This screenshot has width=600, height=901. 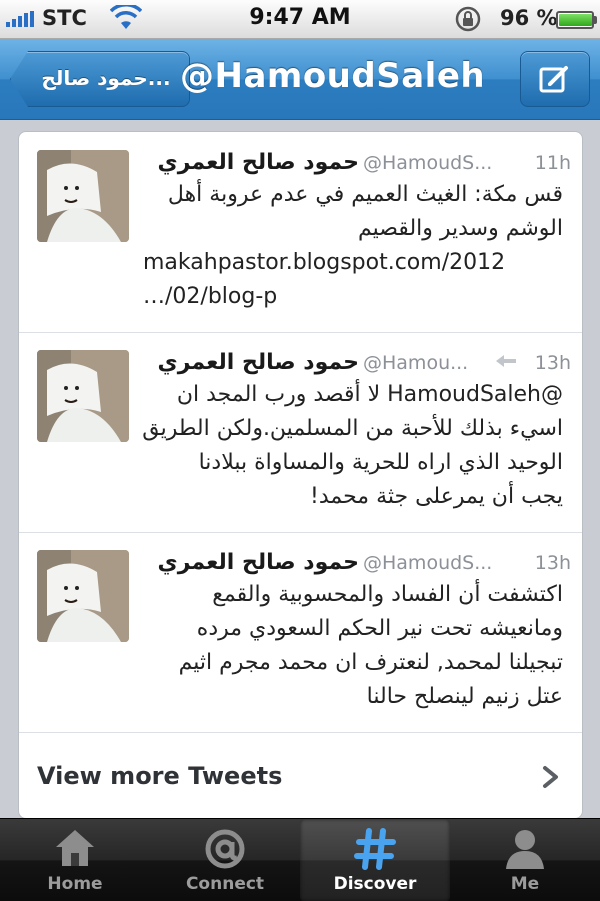 I want to click on tweet-link: makahpastor.blogspot.com/2012, so click(x=353, y=263).